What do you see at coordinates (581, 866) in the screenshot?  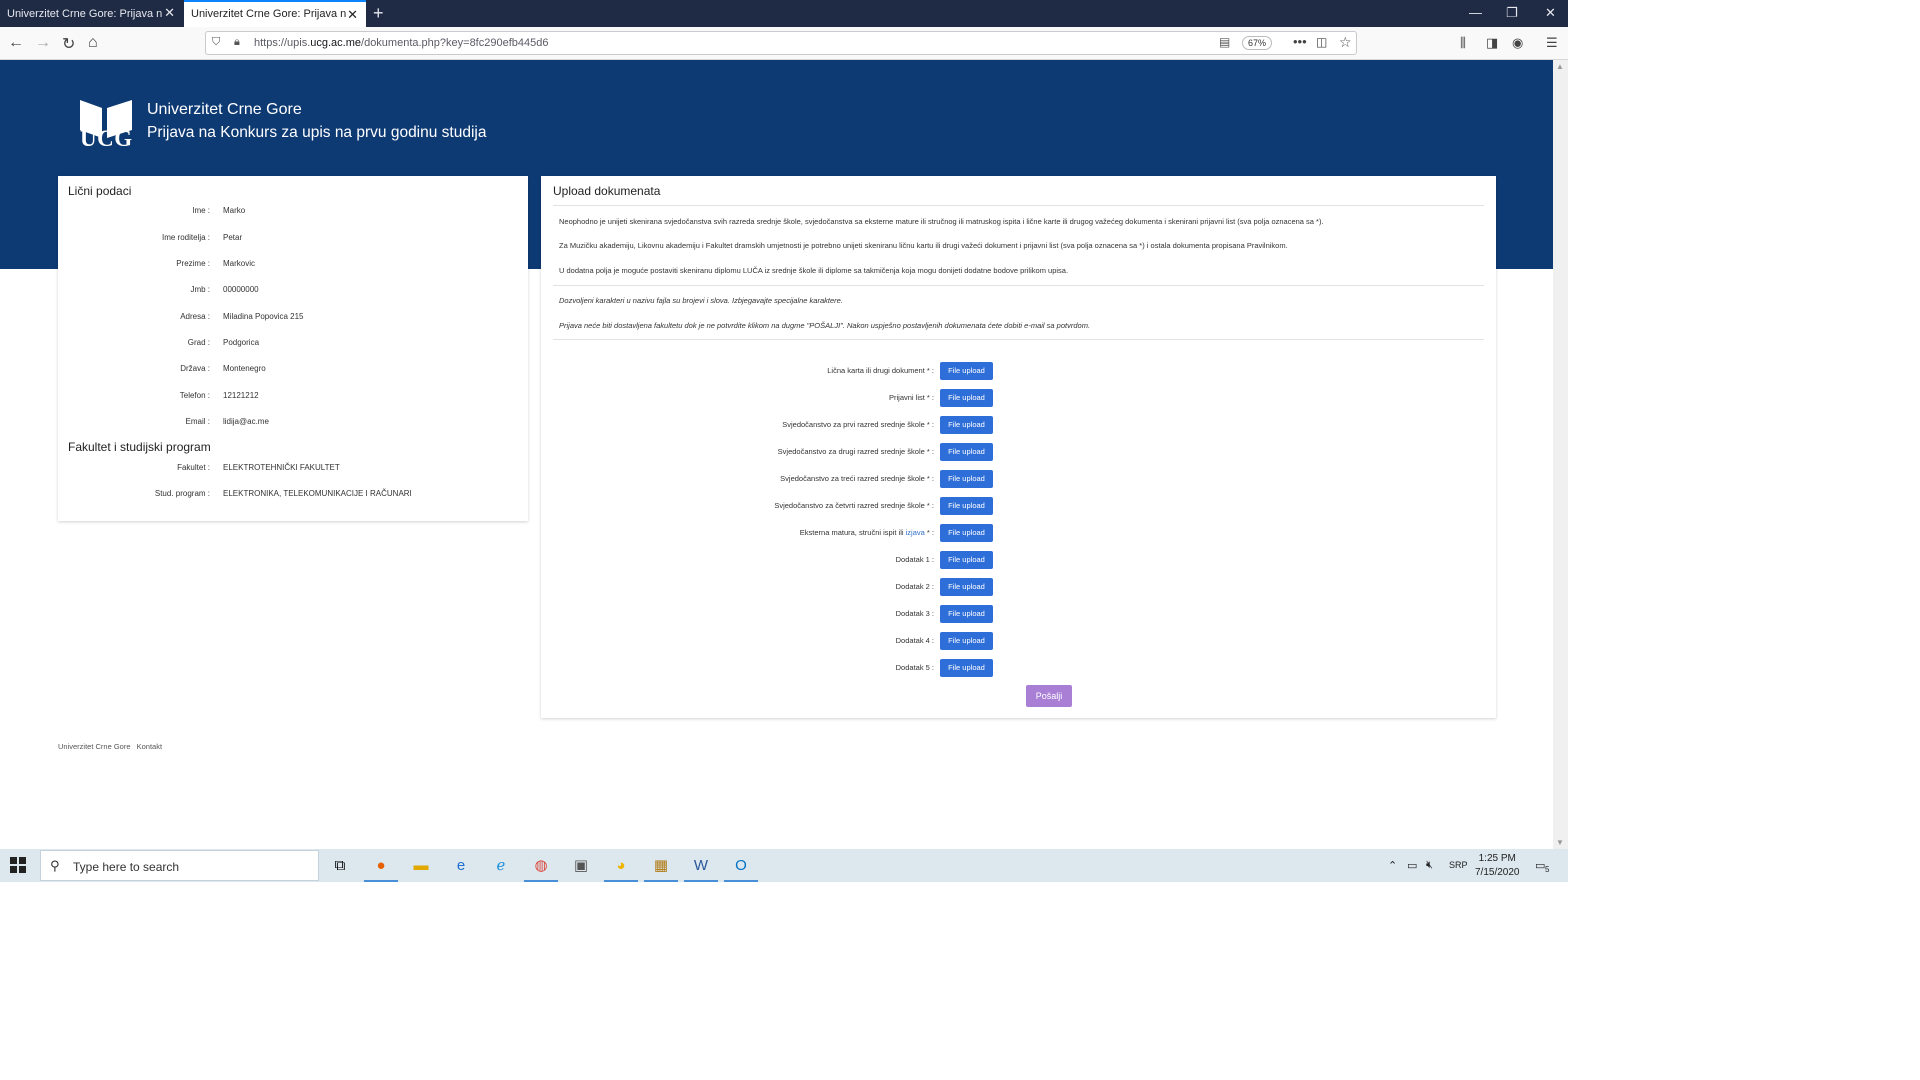 I see `app-icon: ▣` at bounding box center [581, 866].